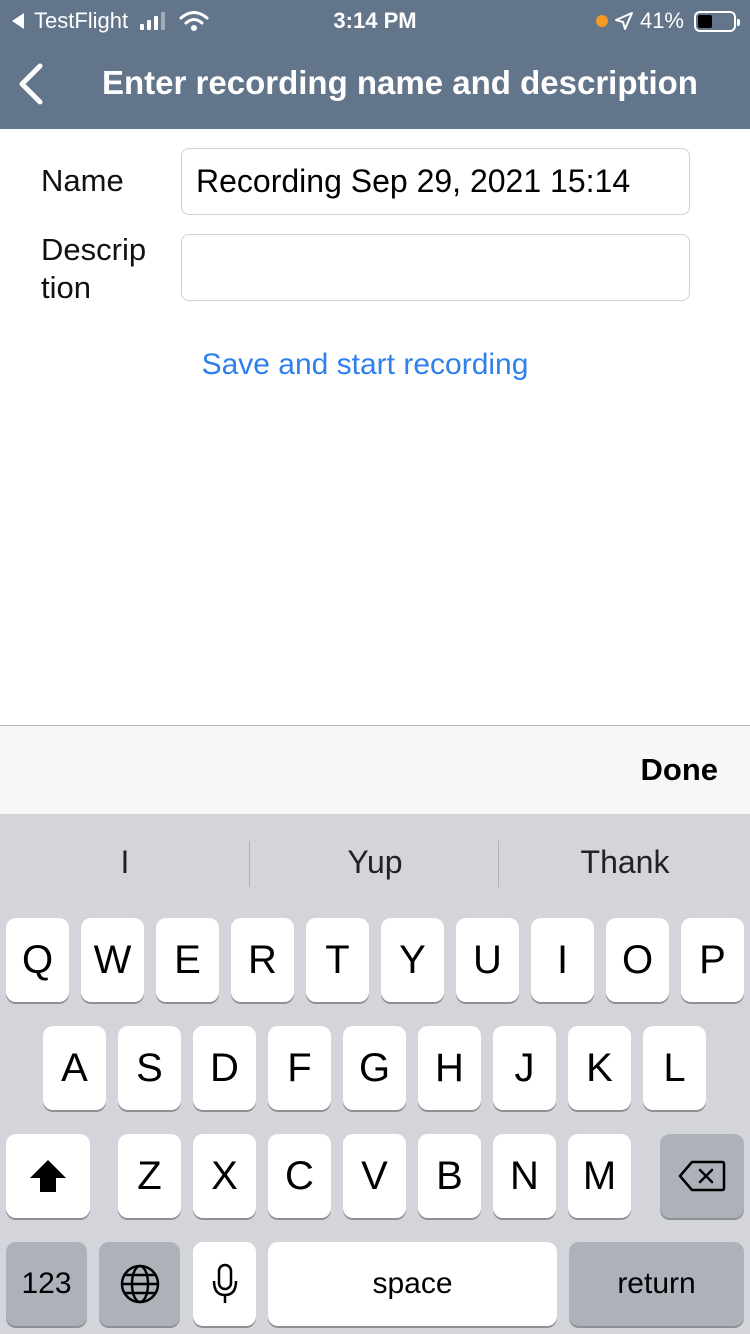 The width and height of the screenshot is (750, 1334). What do you see at coordinates (374, 1176) in the screenshot?
I see `key-v: V` at bounding box center [374, 1176].